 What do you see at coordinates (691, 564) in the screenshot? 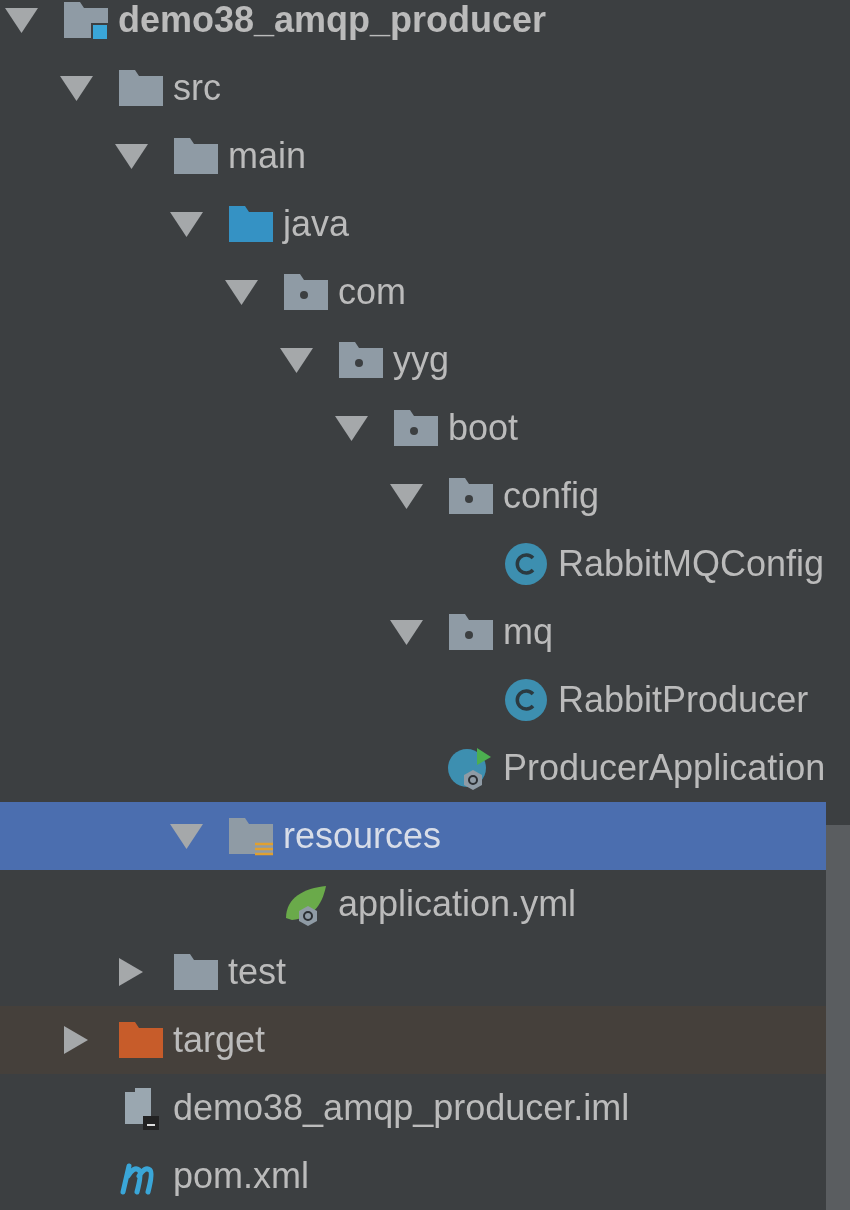
I see `tree-item-label: RabbitMQConfig` at bounding box center [691, 564].